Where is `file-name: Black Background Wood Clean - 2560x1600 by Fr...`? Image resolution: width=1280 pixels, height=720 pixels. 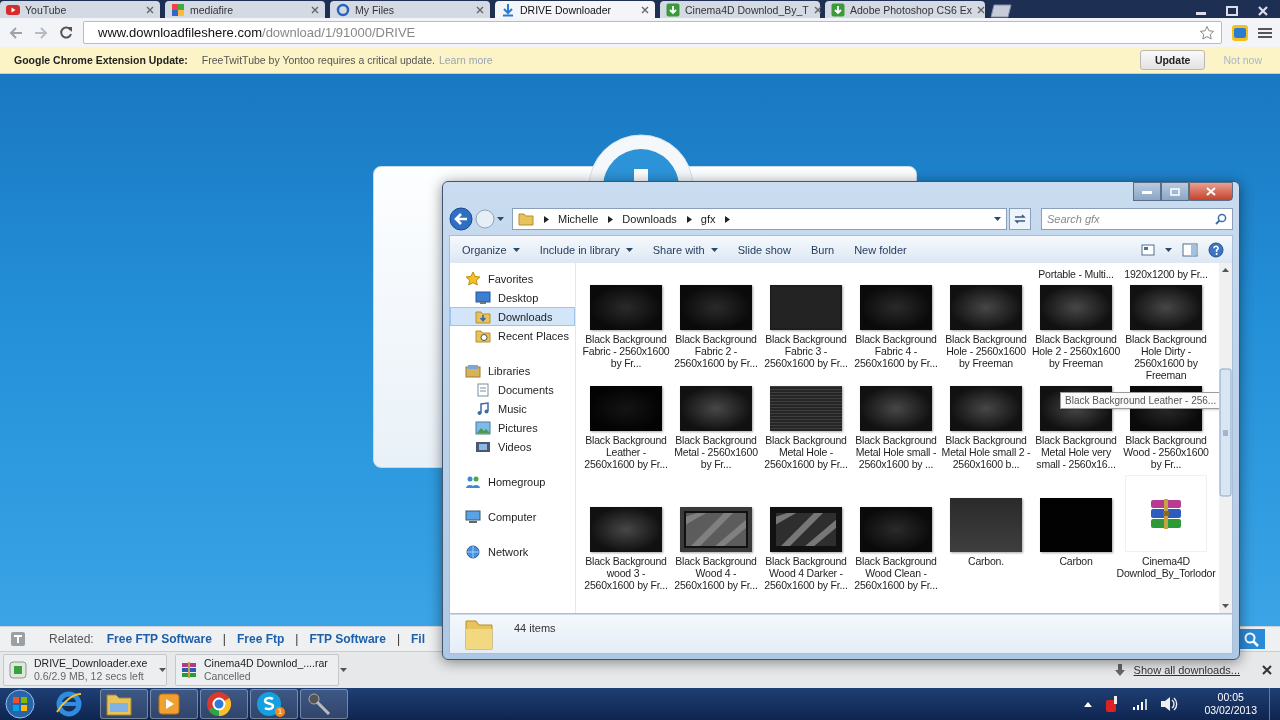
file-name: Black Background Wood Clean - 2560x1600 by Fr... is located at coordinates (896, 573).